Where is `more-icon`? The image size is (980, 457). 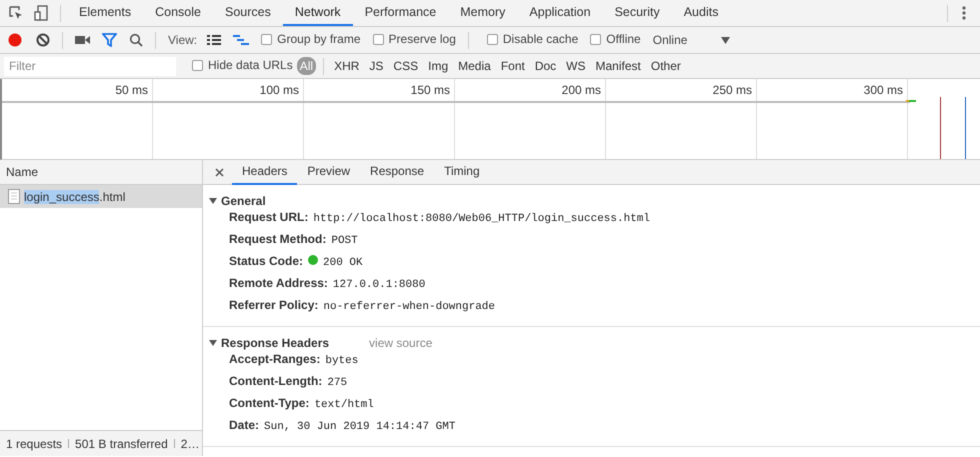
more-icon is located at coordinates (964, 13).